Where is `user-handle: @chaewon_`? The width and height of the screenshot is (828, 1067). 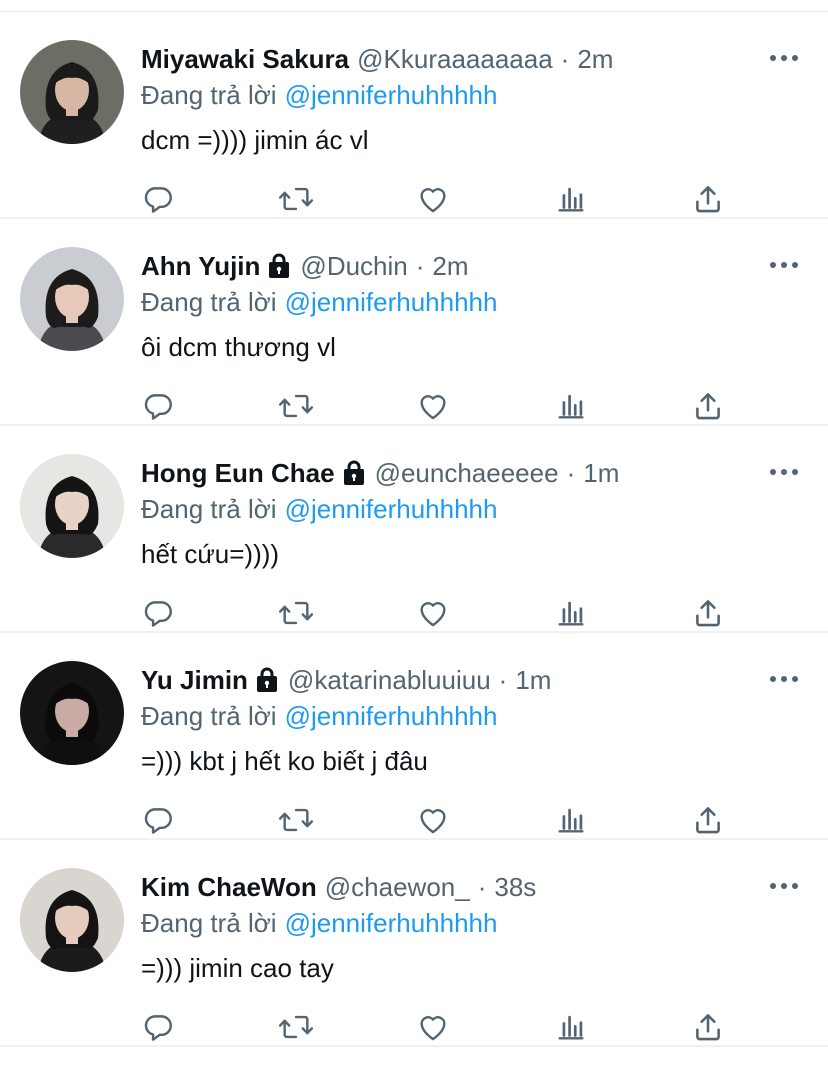 user-handle: @chaewon_ is located at coordinates (397, 887).